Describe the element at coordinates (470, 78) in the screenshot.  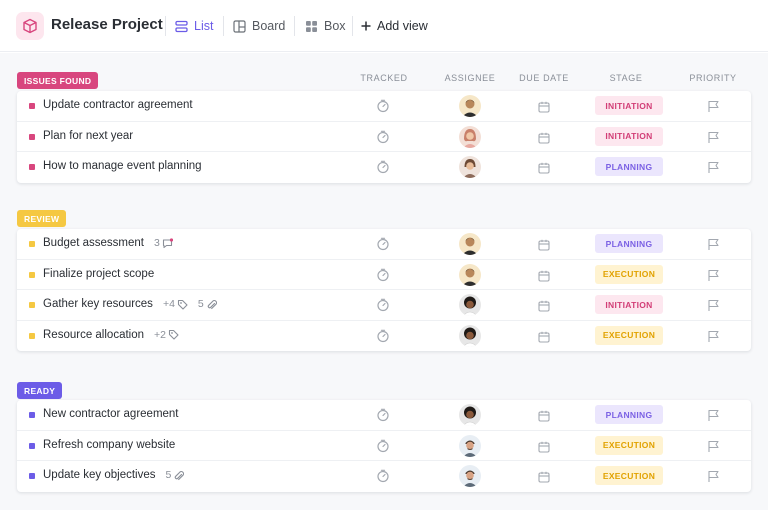
I see `column-header-assignee: ASSIGNEE` at that location.